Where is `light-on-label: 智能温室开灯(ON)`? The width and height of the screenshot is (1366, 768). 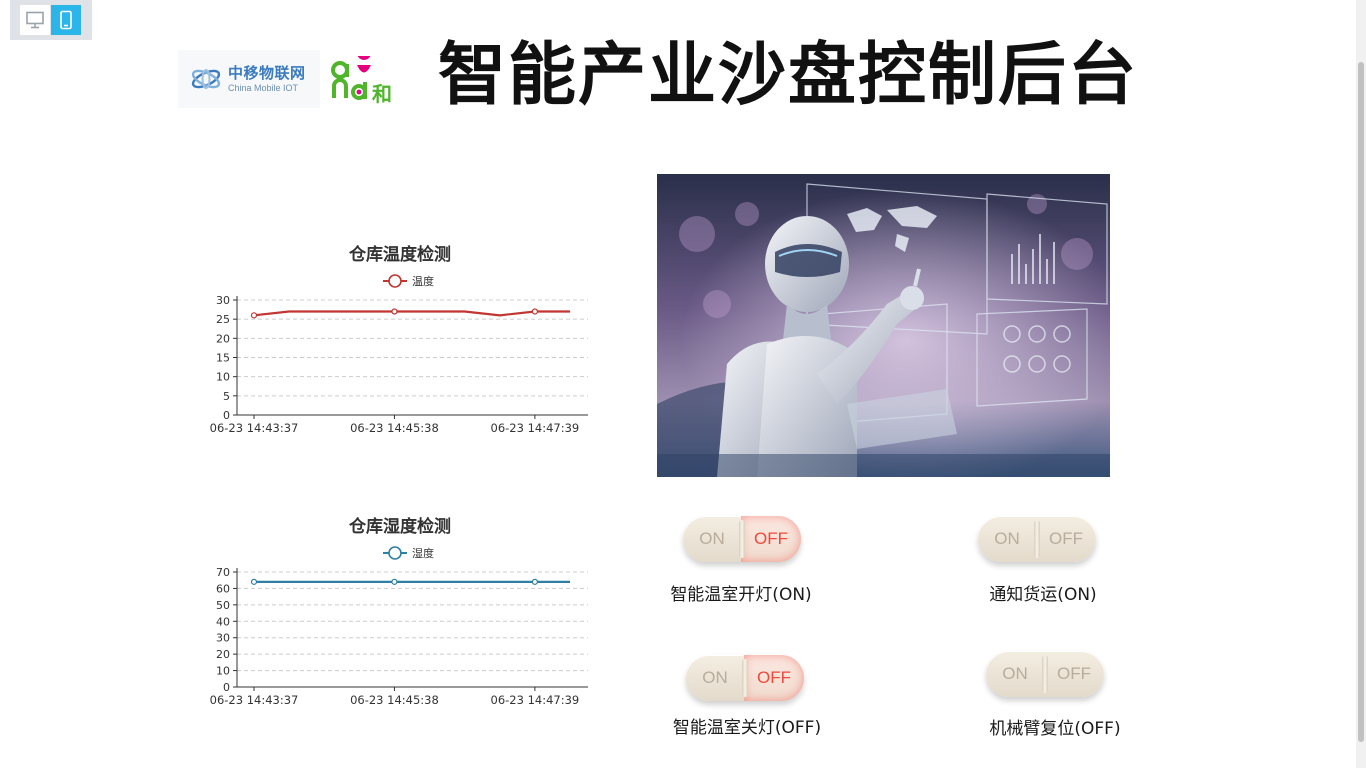
light-on-label: 智能温室开灯(ON) is located at coordinates (741, 595).